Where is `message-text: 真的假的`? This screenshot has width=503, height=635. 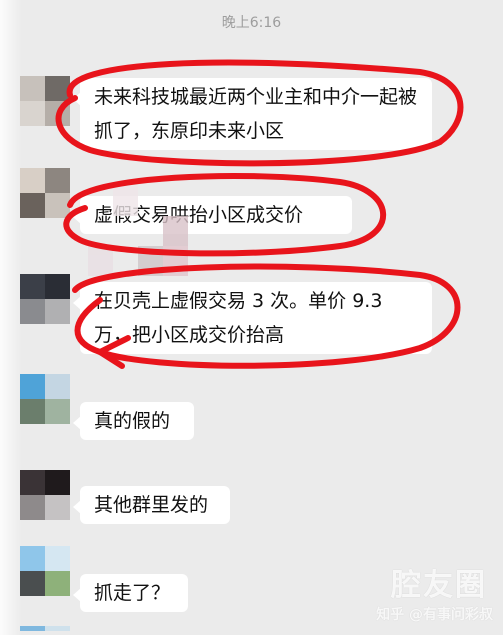
message-text: 真的假的 is located at coordinates (132, 421).